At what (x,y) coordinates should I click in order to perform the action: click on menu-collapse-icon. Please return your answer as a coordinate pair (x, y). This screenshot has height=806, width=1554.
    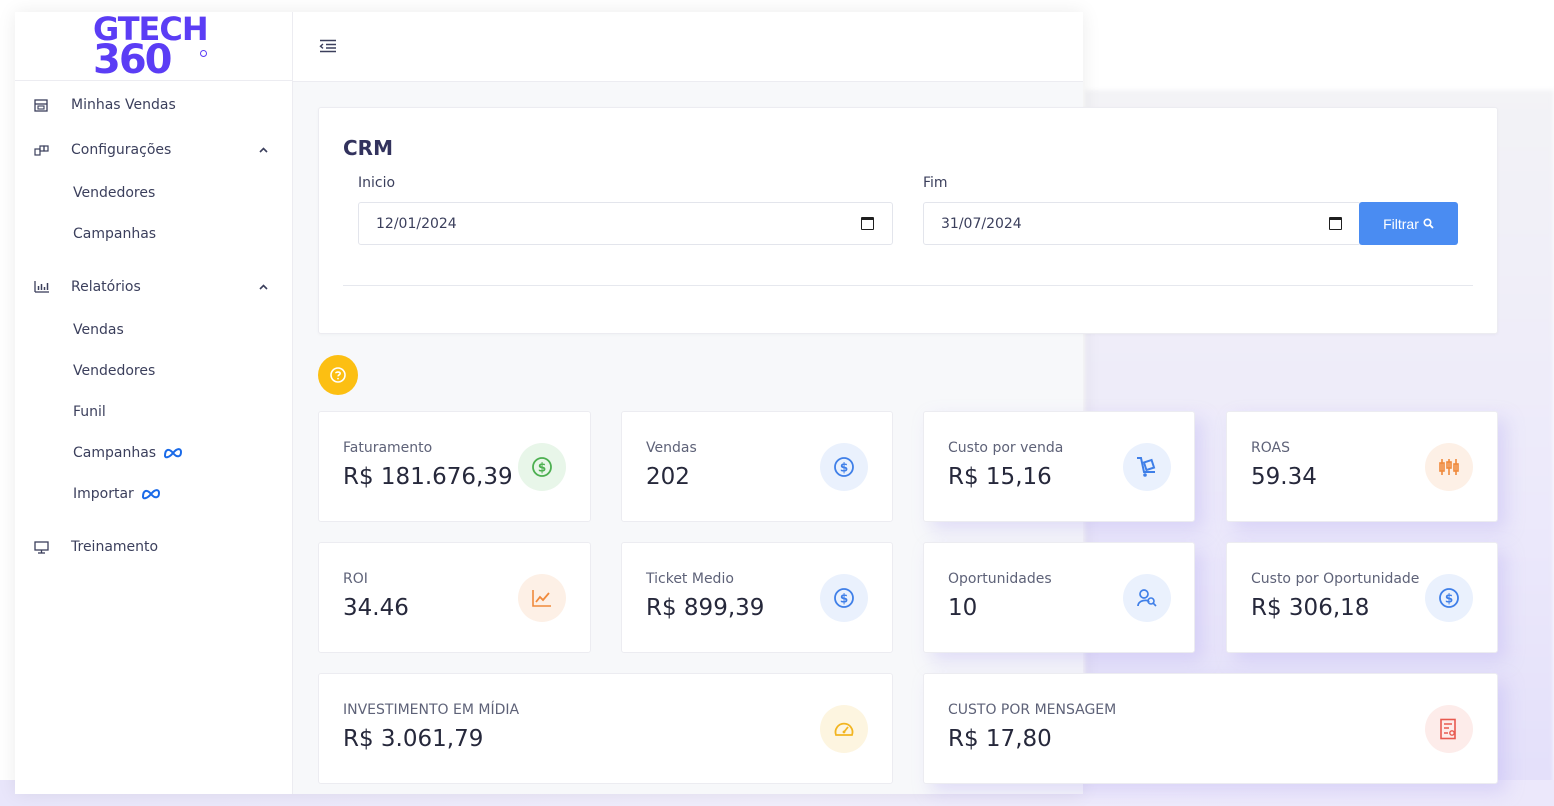
    Looking at the image, I should click on (328, 46).